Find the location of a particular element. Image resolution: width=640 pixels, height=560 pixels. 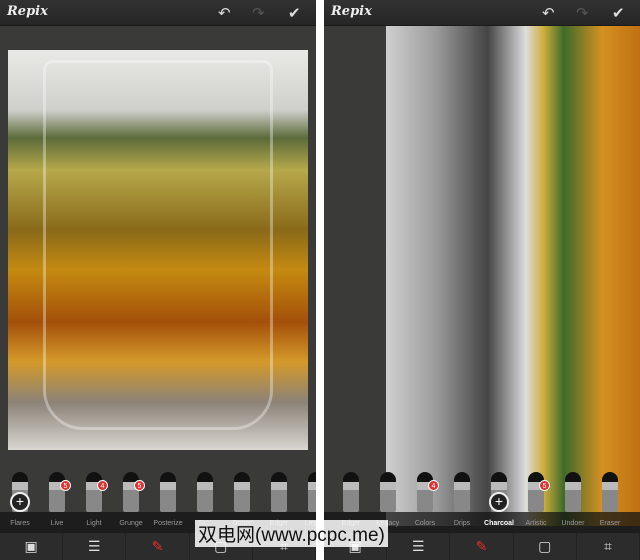

brush-drips: Drips is located at coordinates (462, 499).